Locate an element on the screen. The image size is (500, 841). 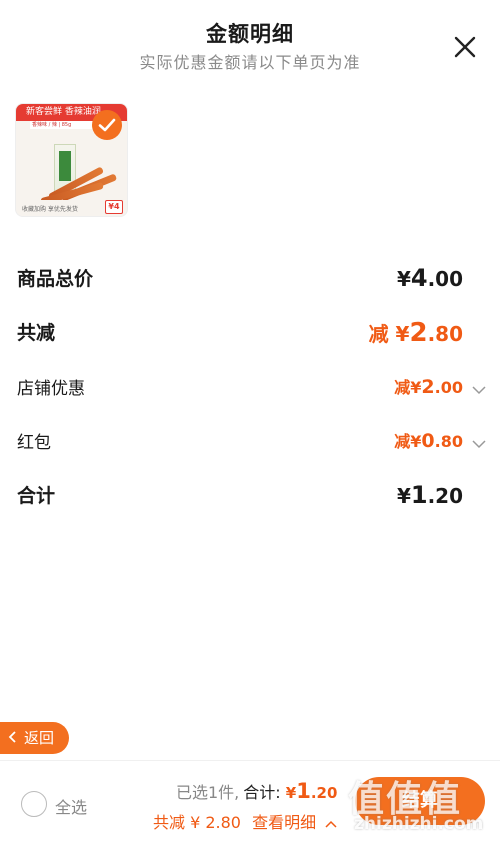
total-discount-label: 共减 is located at coordinates (36, 333).